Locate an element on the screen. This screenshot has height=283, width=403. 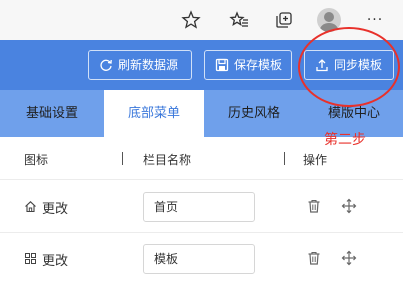
tab-basic-settings: 基础设置 is located at coordinates (52, 113).